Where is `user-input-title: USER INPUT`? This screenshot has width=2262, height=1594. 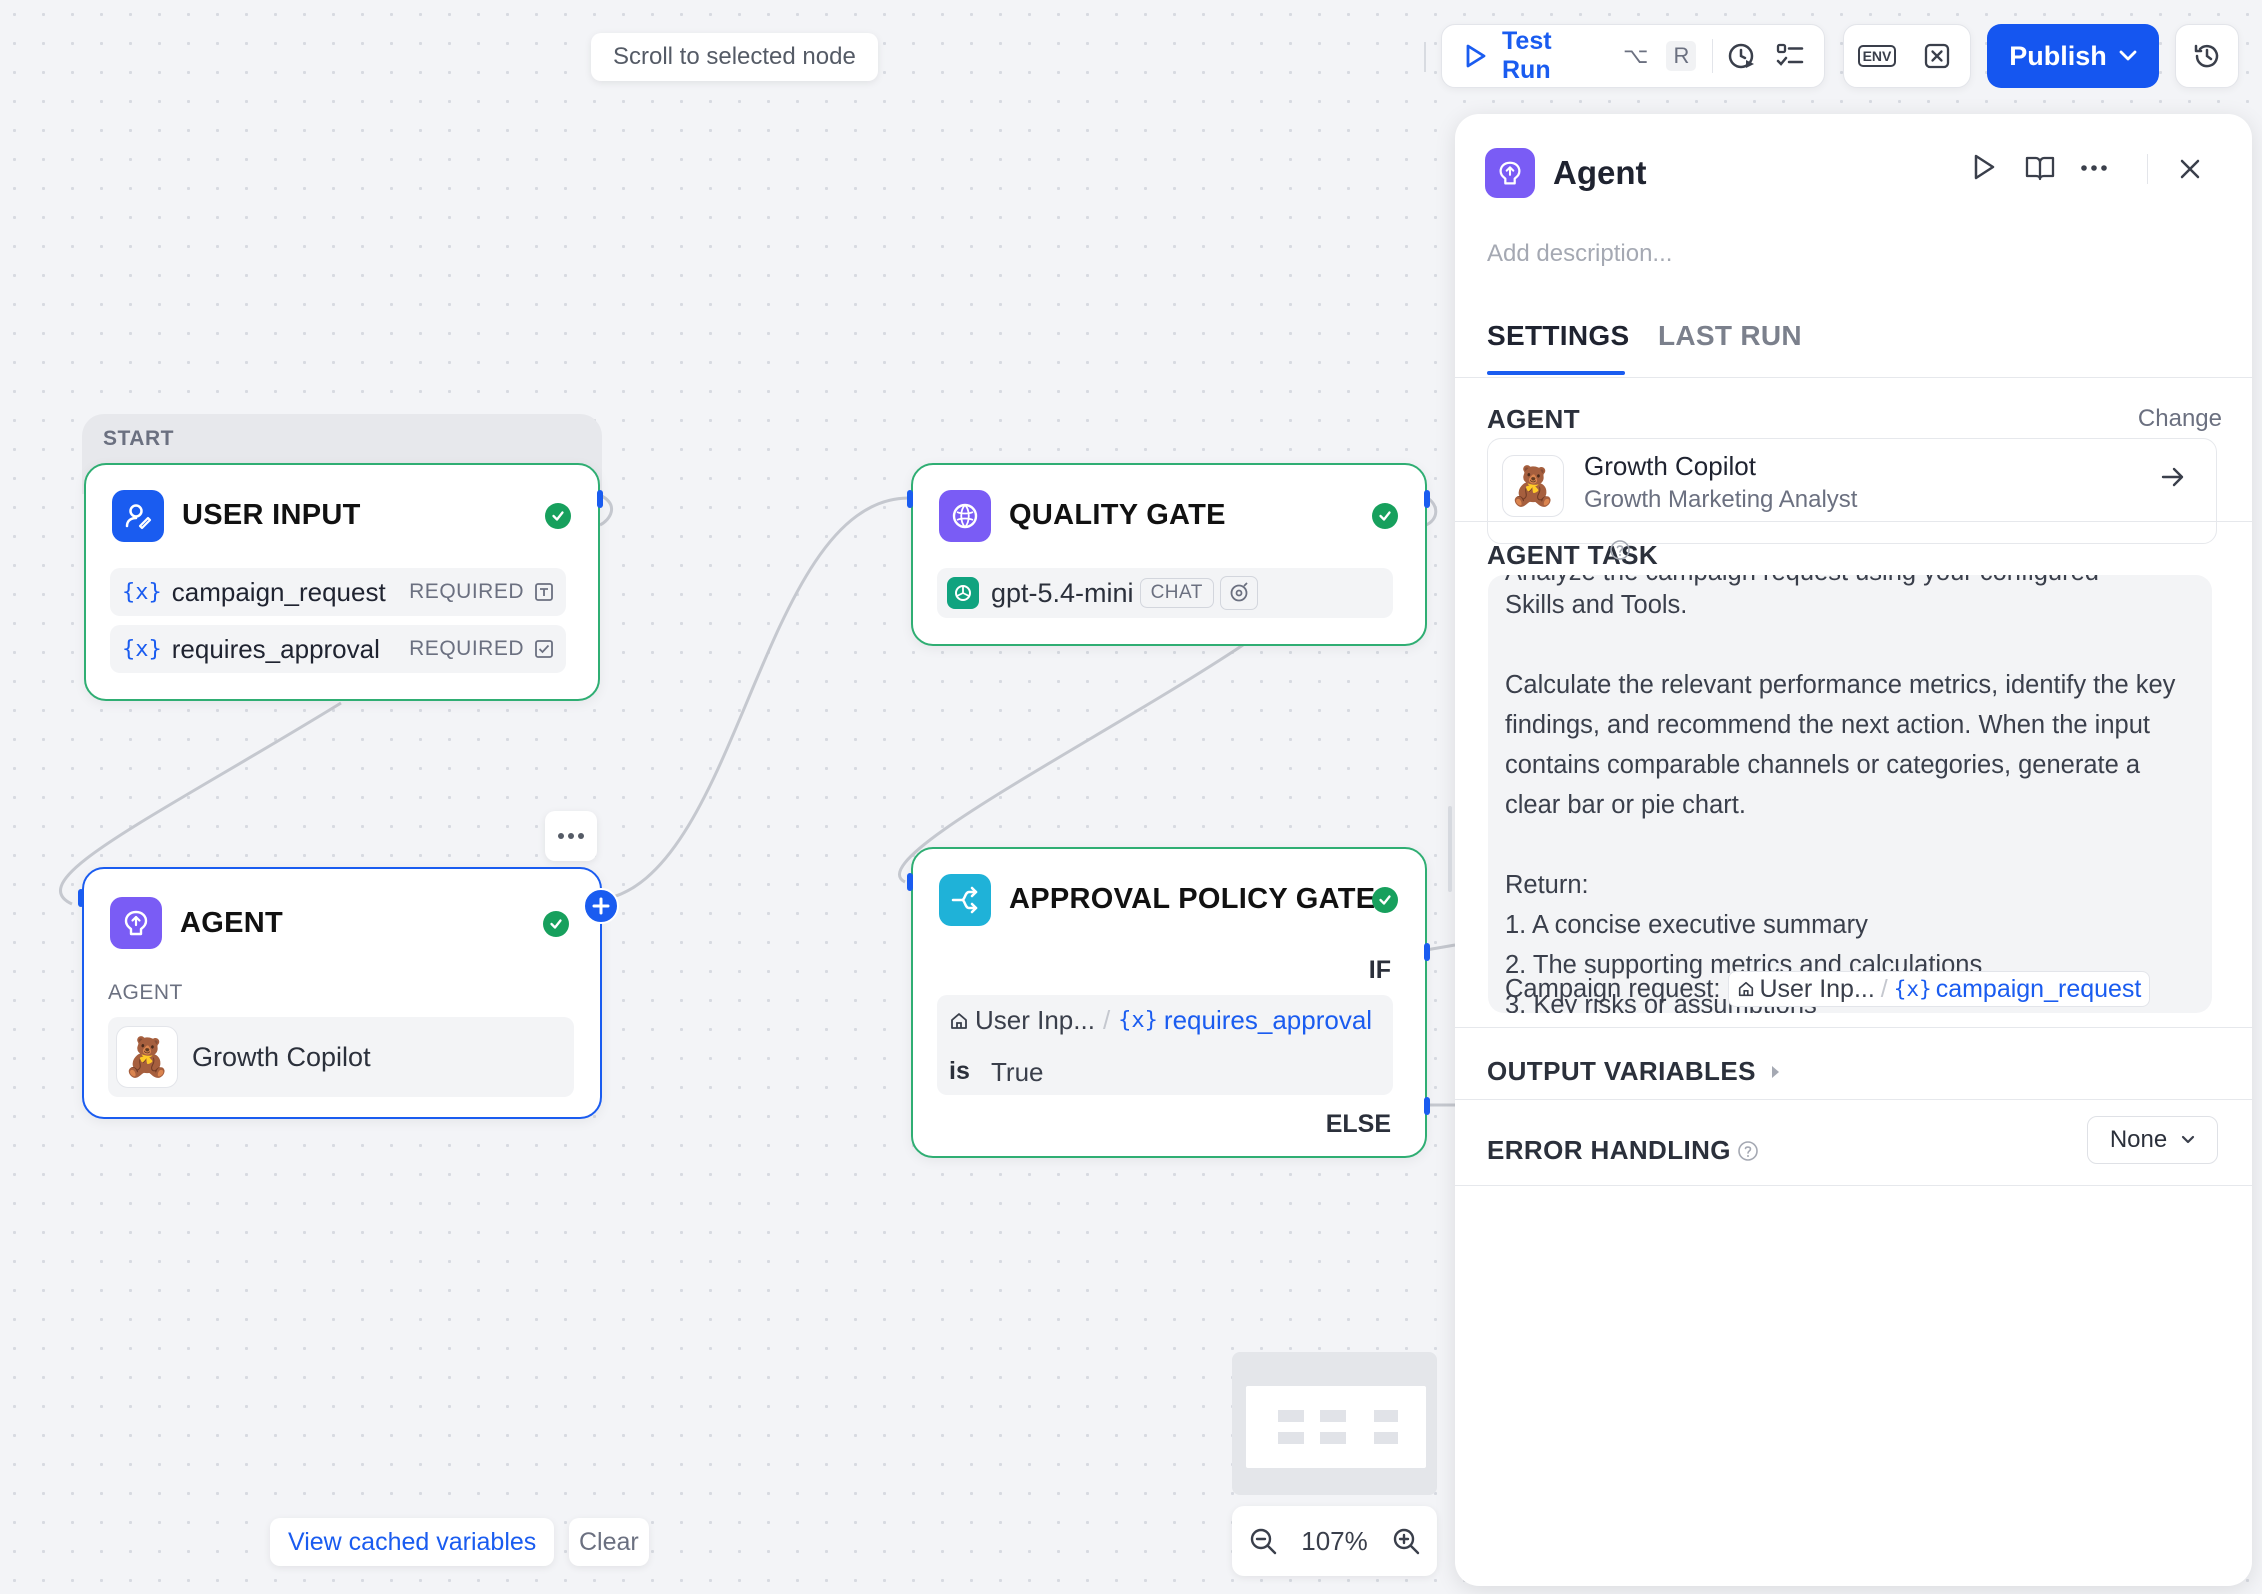
user-input-title: USER INPUT is located at coordinates (271, 515).